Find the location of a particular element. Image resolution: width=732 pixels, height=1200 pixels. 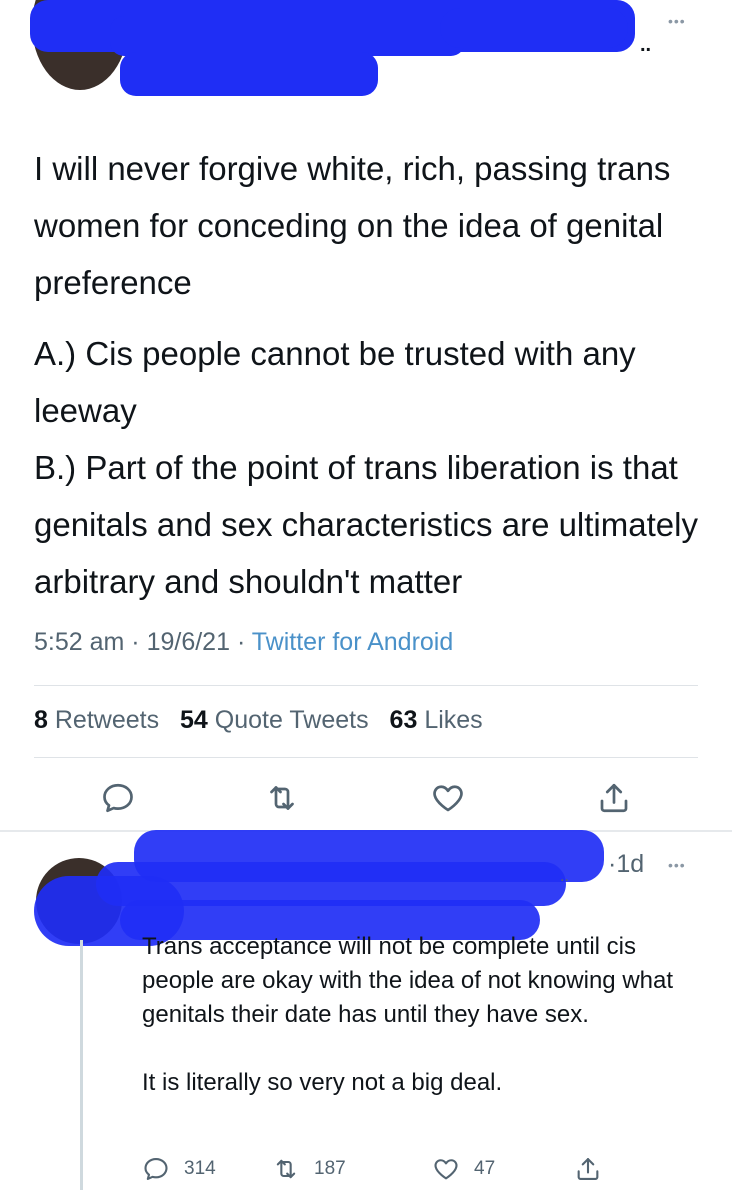

reply-like-button: 47 is located at coordinates (463, 1169).